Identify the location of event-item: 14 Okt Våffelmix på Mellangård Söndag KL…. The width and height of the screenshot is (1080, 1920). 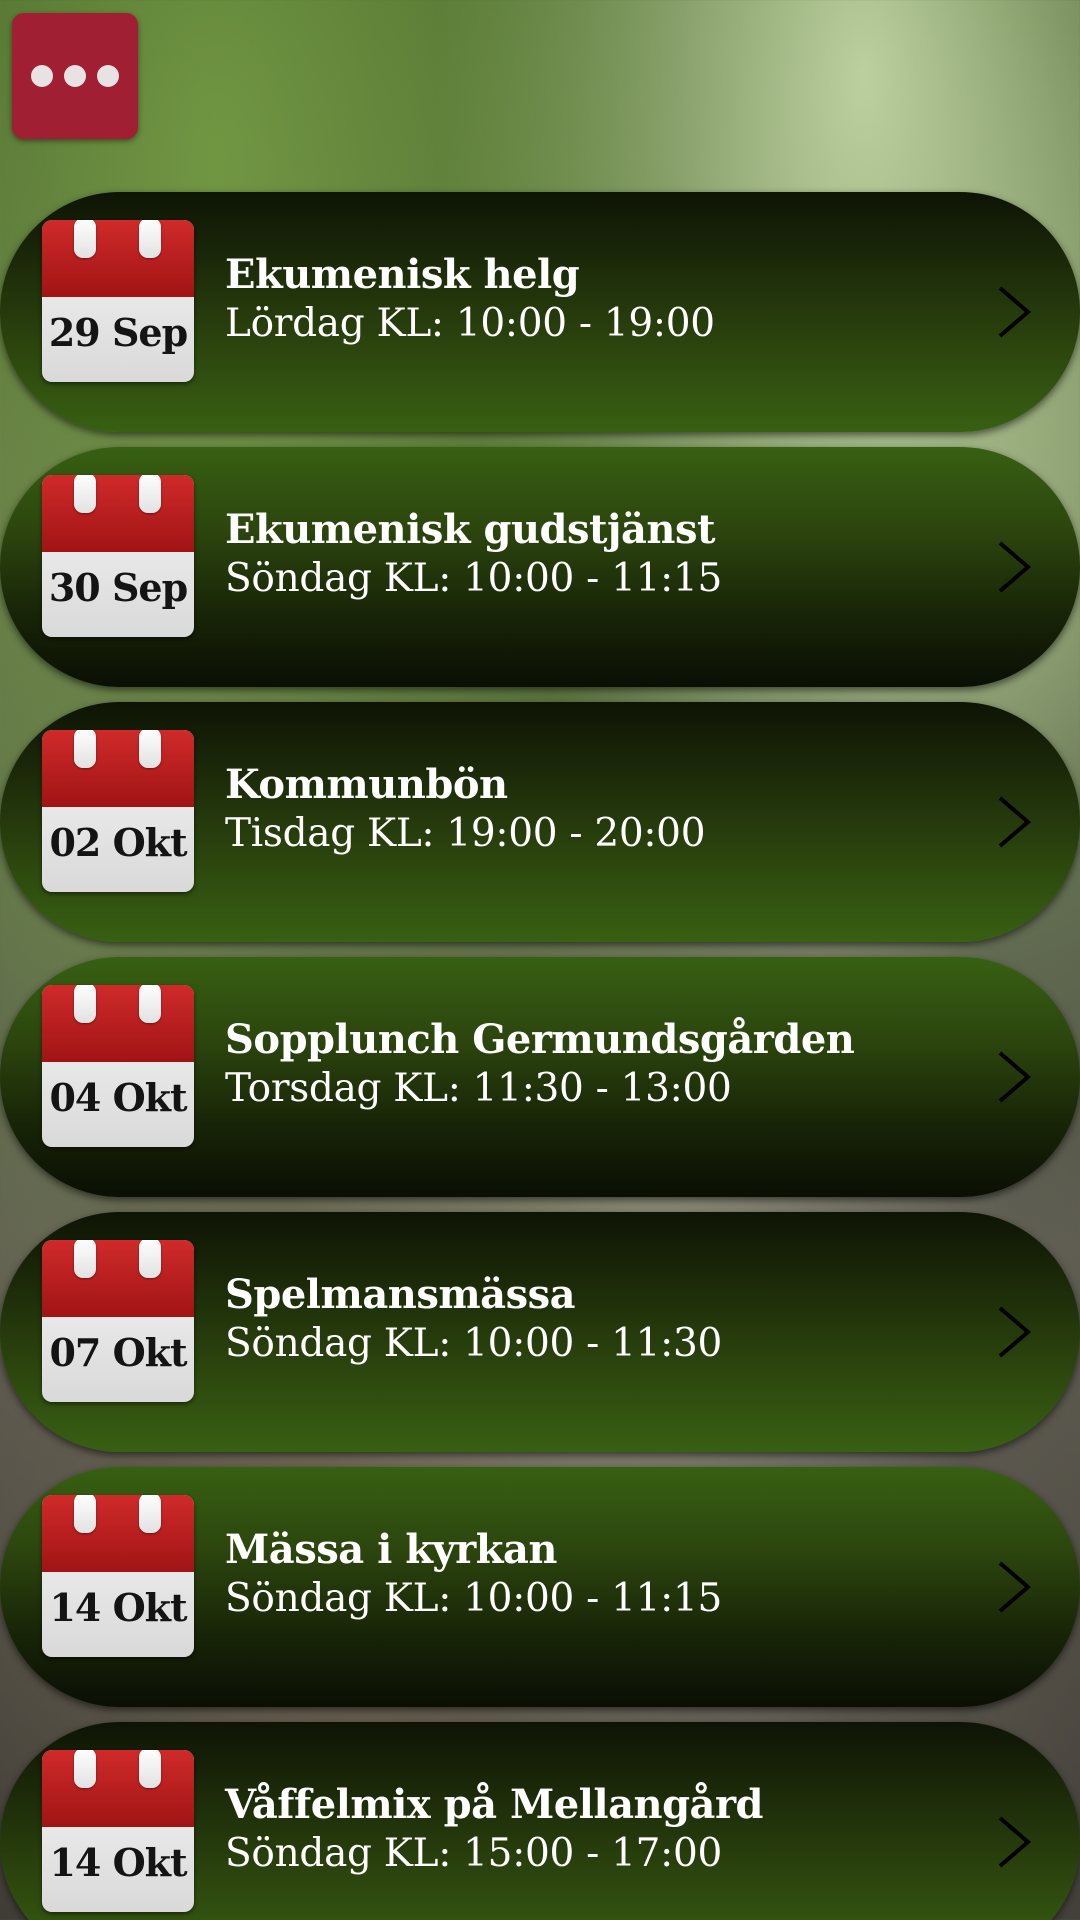
(540, 1821).